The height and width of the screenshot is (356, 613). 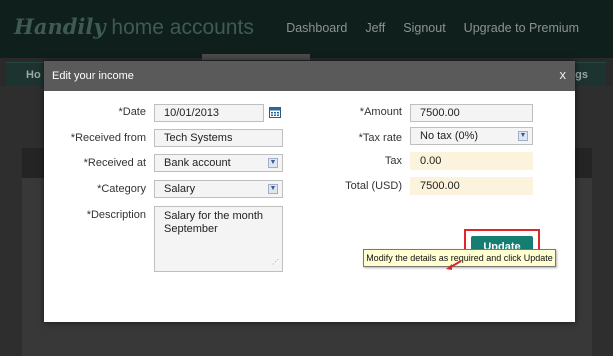 What do you see at coordinates (197, 163) in the screenshot?
I see `received-at-value: Bank account` at bounding box center [197, 163].